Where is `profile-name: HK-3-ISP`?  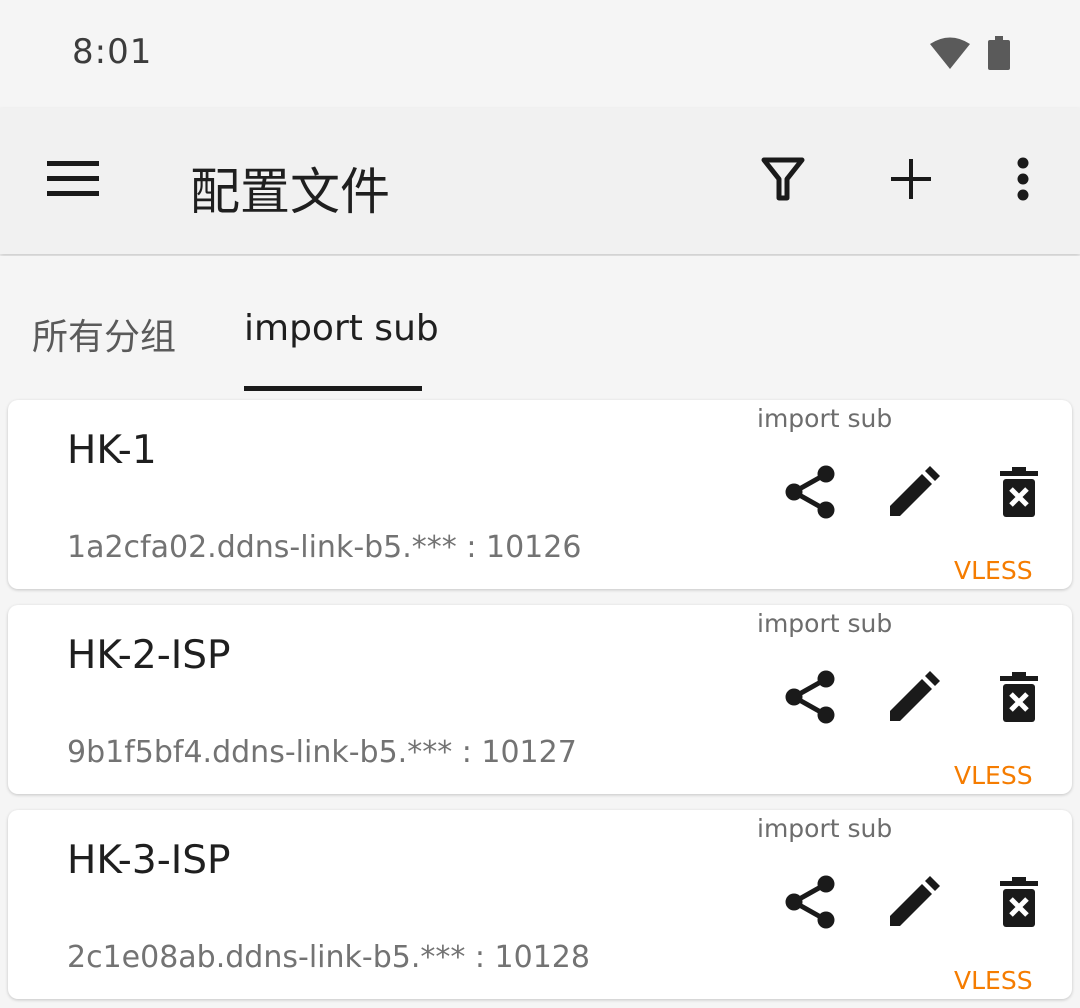
profile-name: HK-3-ISP is located at coordinates (149, 860).